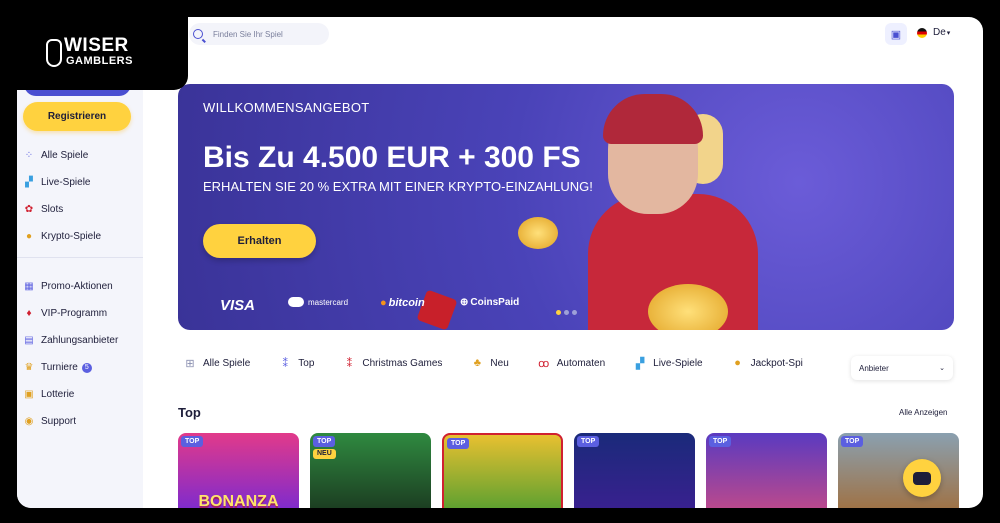  What do you see at coordinates (896, 34) in the screenshot?
I see `gift-icon: ▣` at bounding box center [896, 34].